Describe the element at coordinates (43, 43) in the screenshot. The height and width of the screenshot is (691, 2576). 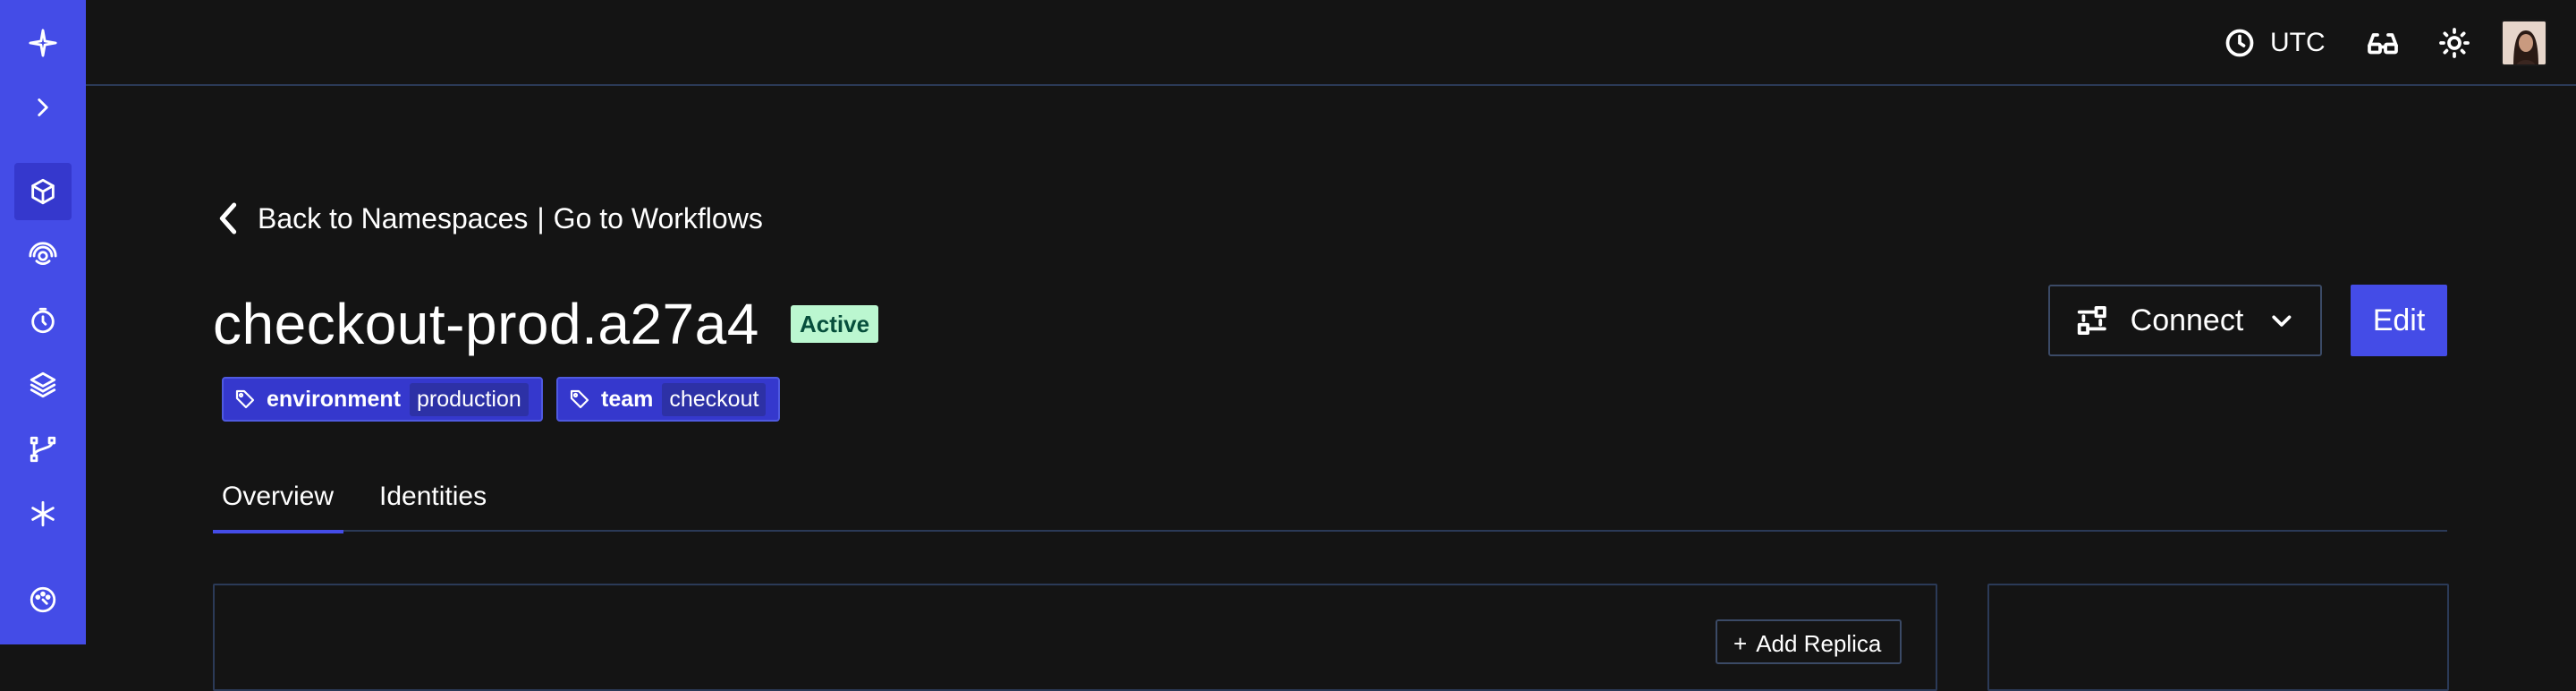
I see `logo-icon` at that location.